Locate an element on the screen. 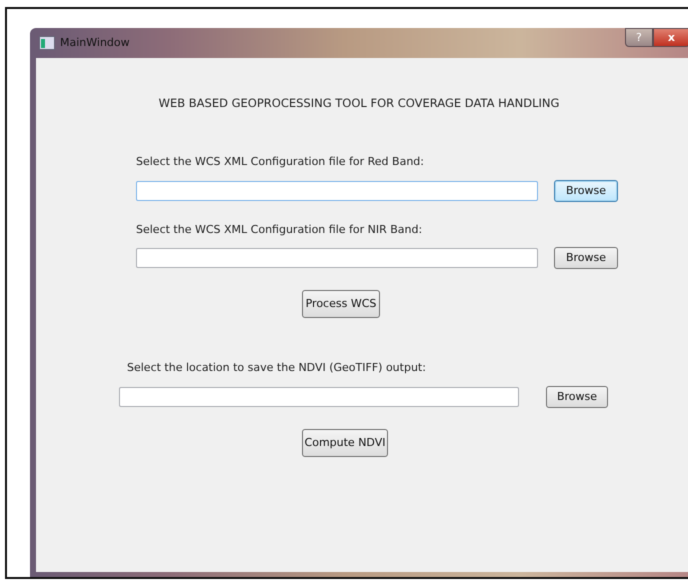  window-title: MainWindow is located at coordinates (95, 42).